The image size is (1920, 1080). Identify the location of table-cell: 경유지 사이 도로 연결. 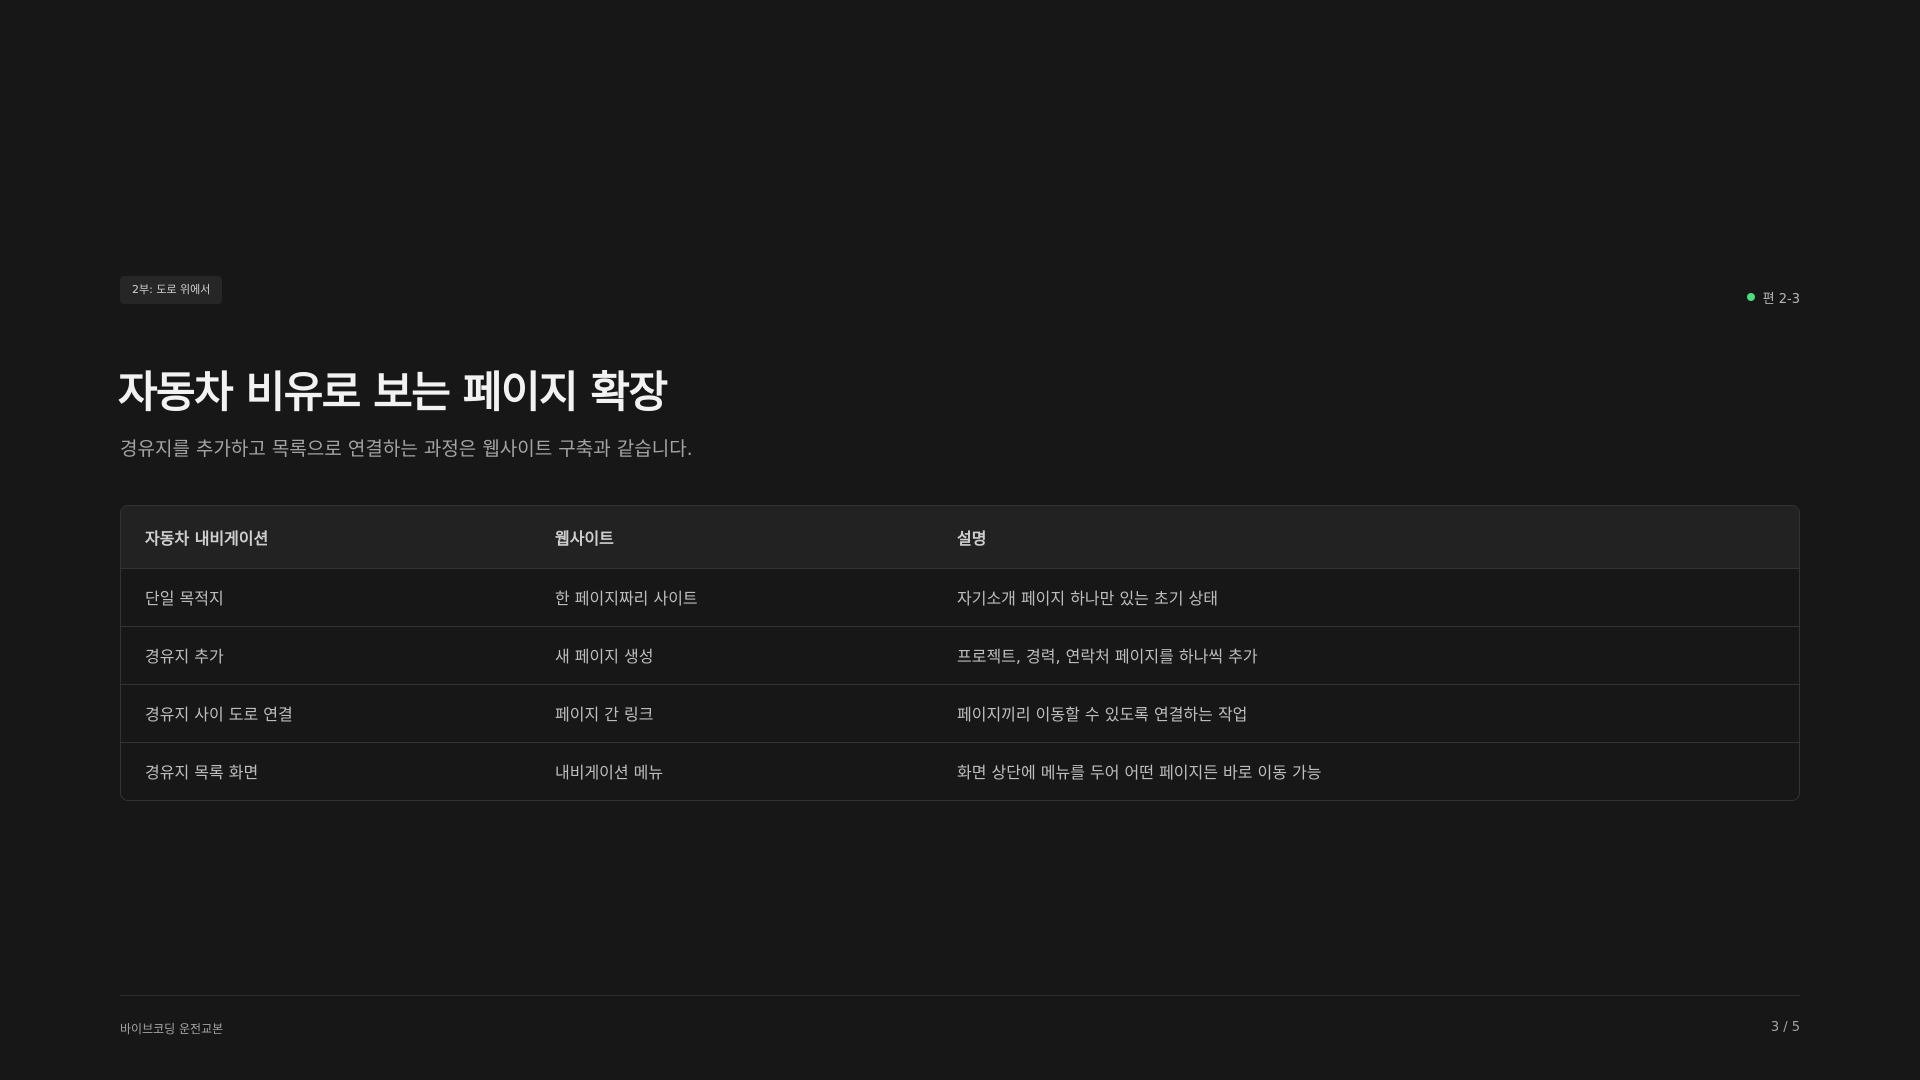
(326, 712).